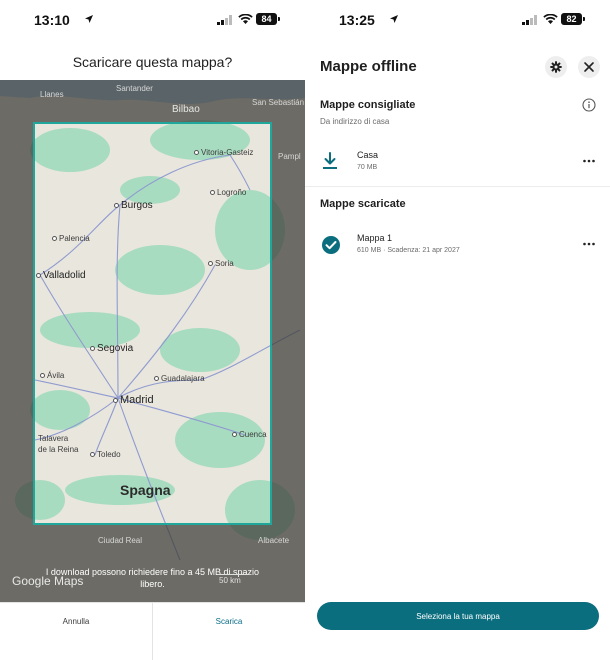 This screenshot has width=610, height=660. What do you see at coordinates (120, 540) in the screenshot?
I see `map-label: Ciudad Real` at bounding box center [120, 540].